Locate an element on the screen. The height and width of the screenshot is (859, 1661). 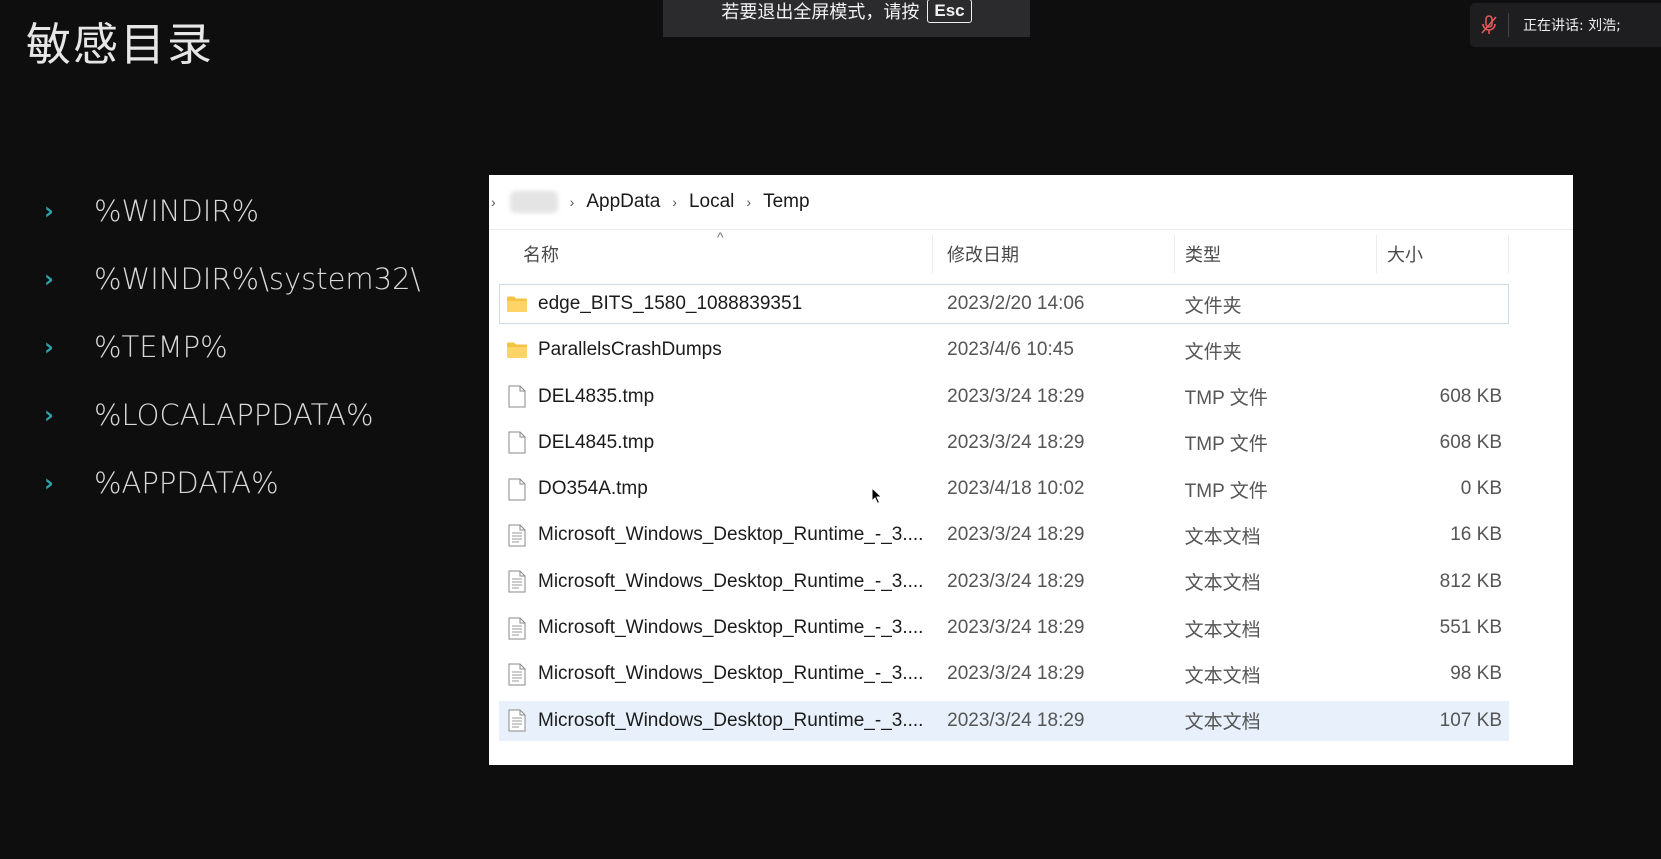
file-name-cell: edge_BITS_1580_1088839351 is located at coordinates (716, 304).